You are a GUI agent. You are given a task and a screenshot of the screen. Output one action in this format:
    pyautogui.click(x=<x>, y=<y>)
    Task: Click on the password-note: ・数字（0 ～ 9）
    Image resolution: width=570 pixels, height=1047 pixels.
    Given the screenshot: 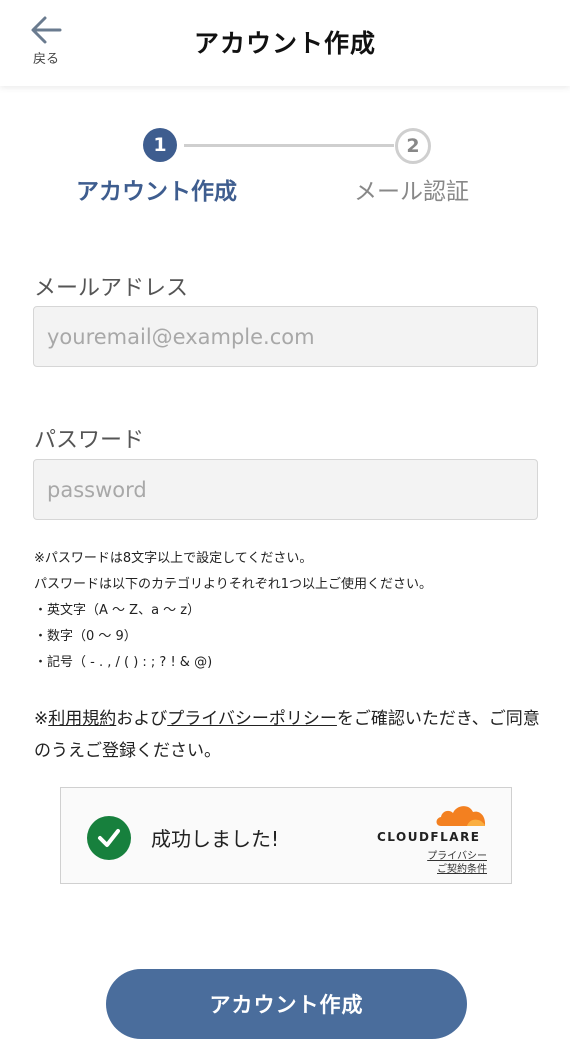 What is the action you would take?
    pyautogui.click(x=85, y=636)
    